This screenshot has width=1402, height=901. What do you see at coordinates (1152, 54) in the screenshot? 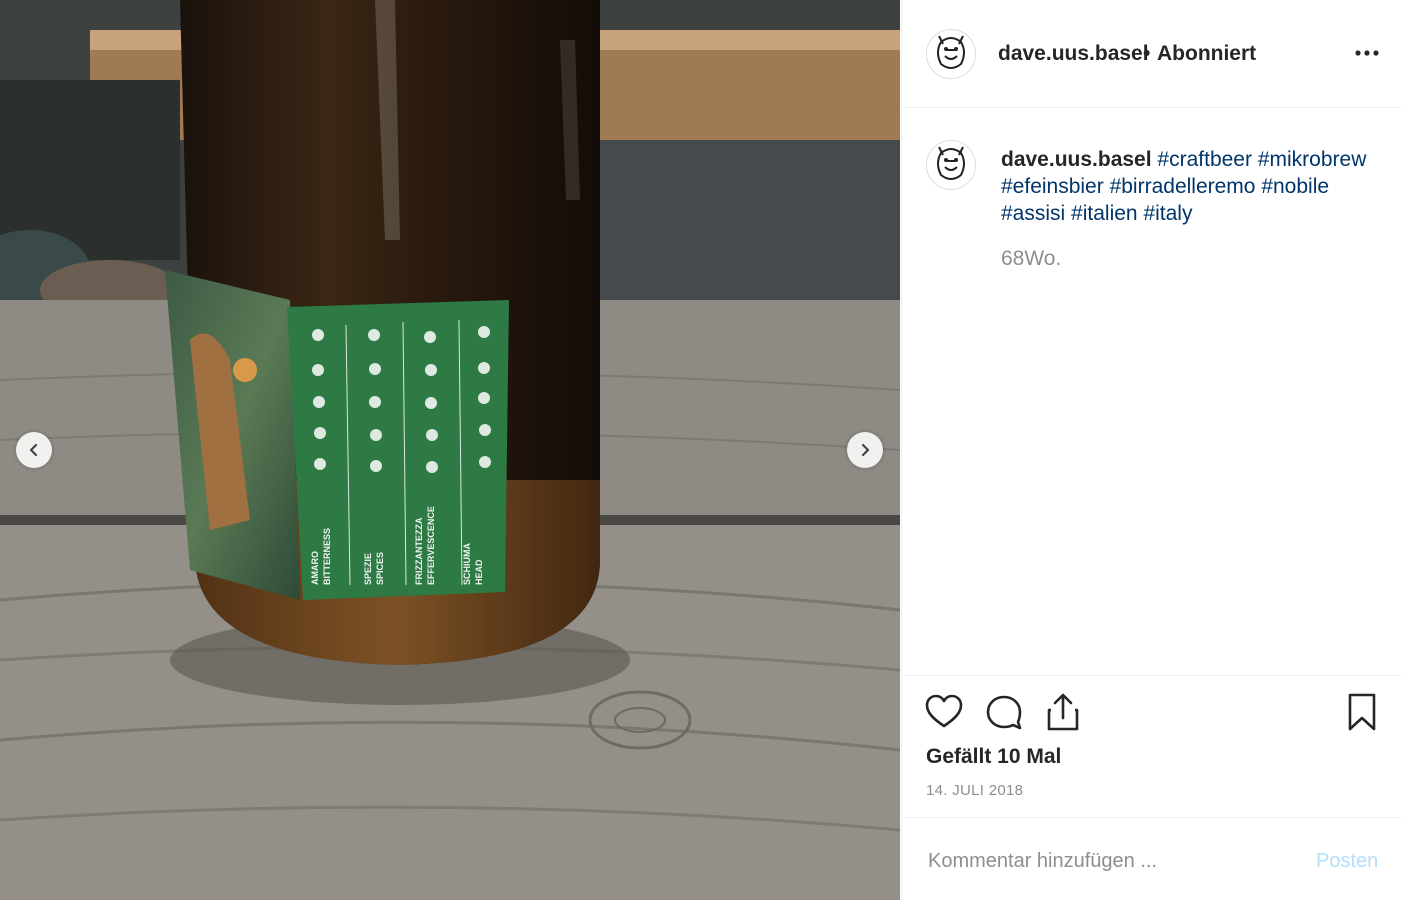
I see `post-header: dave.uus.basel • Abonniert` at bounding box center [1152, 54].